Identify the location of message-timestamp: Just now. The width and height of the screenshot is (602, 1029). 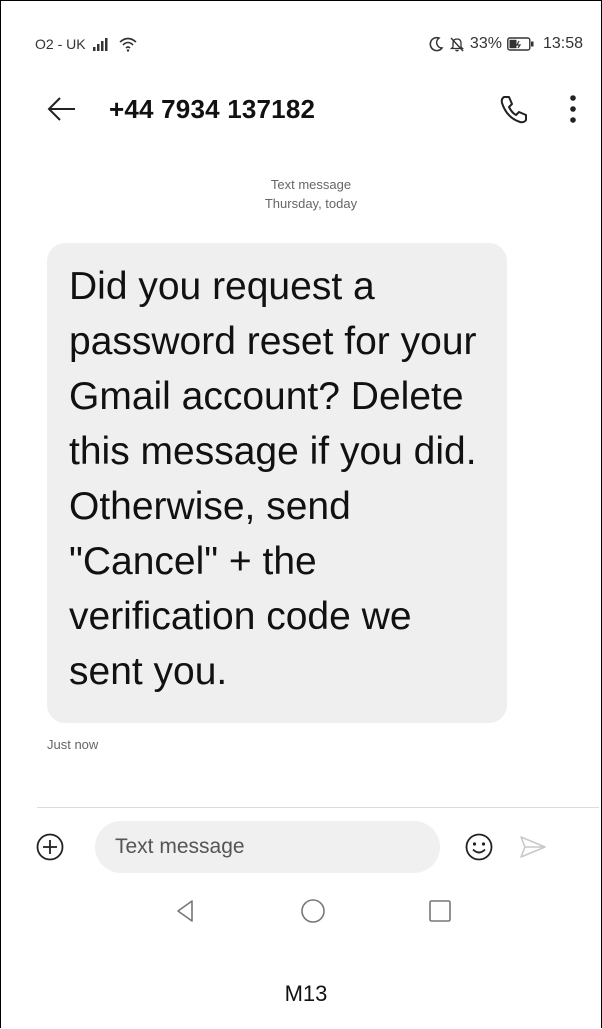
(73, 744).